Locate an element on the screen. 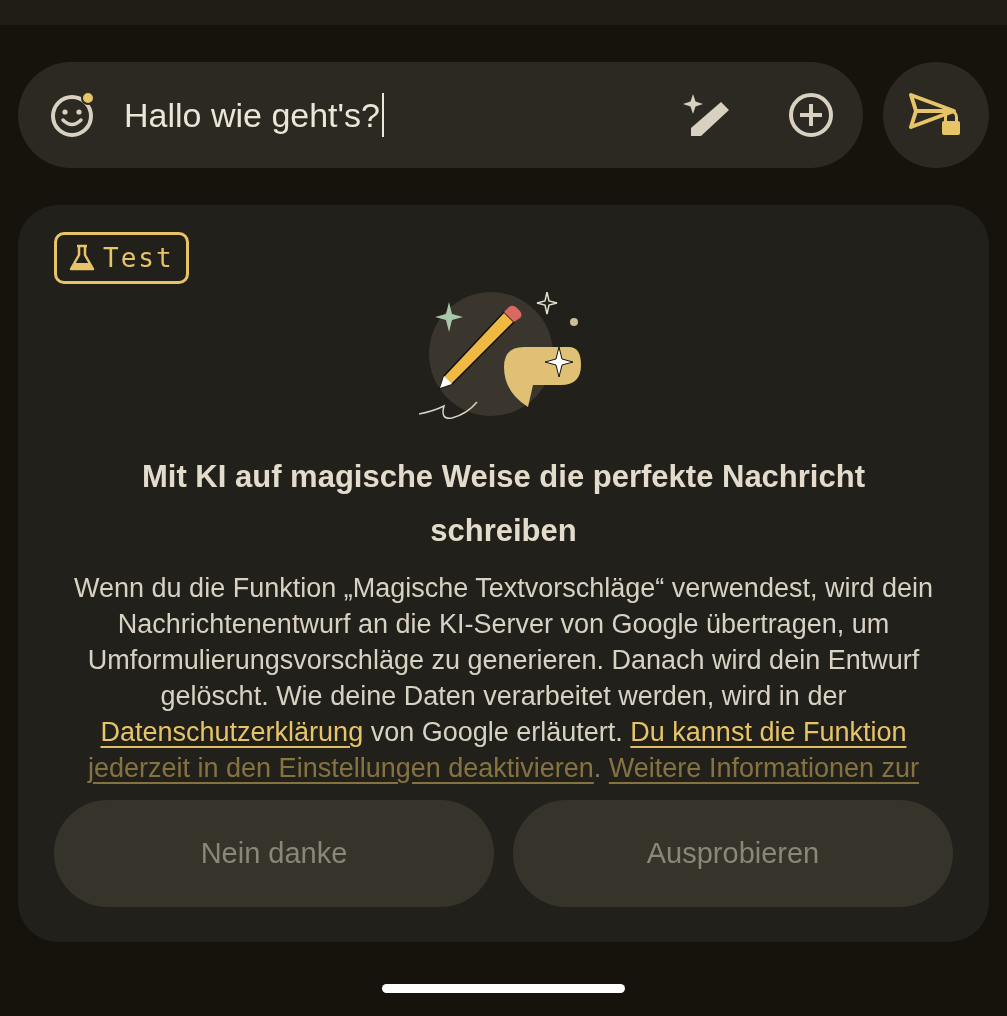  add-icon is located at coordinates (811, 115).